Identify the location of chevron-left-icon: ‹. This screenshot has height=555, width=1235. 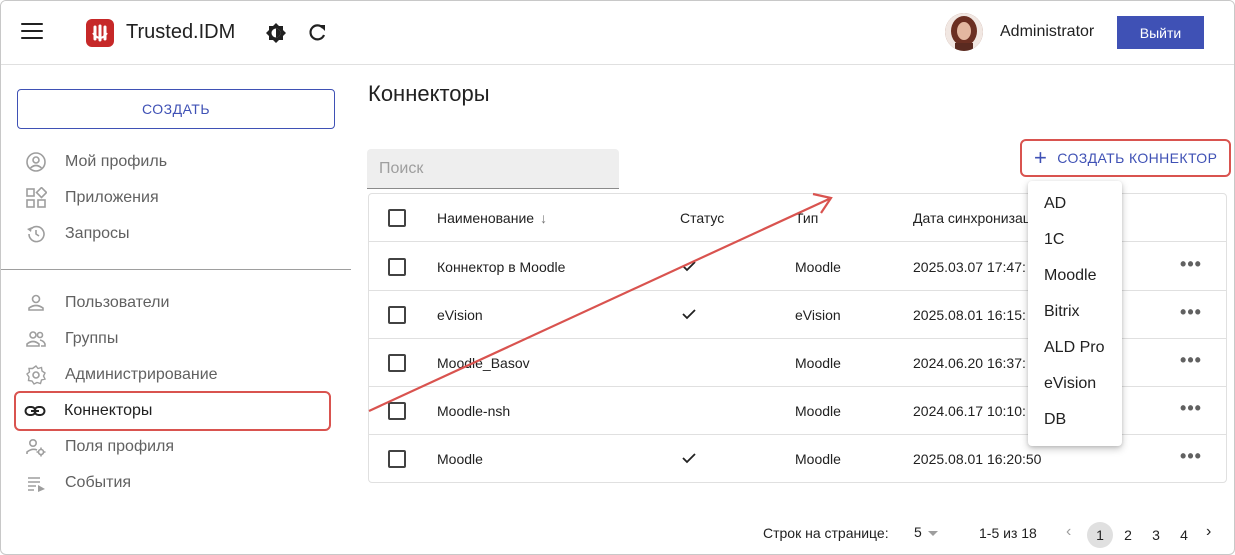
(1068, 532).